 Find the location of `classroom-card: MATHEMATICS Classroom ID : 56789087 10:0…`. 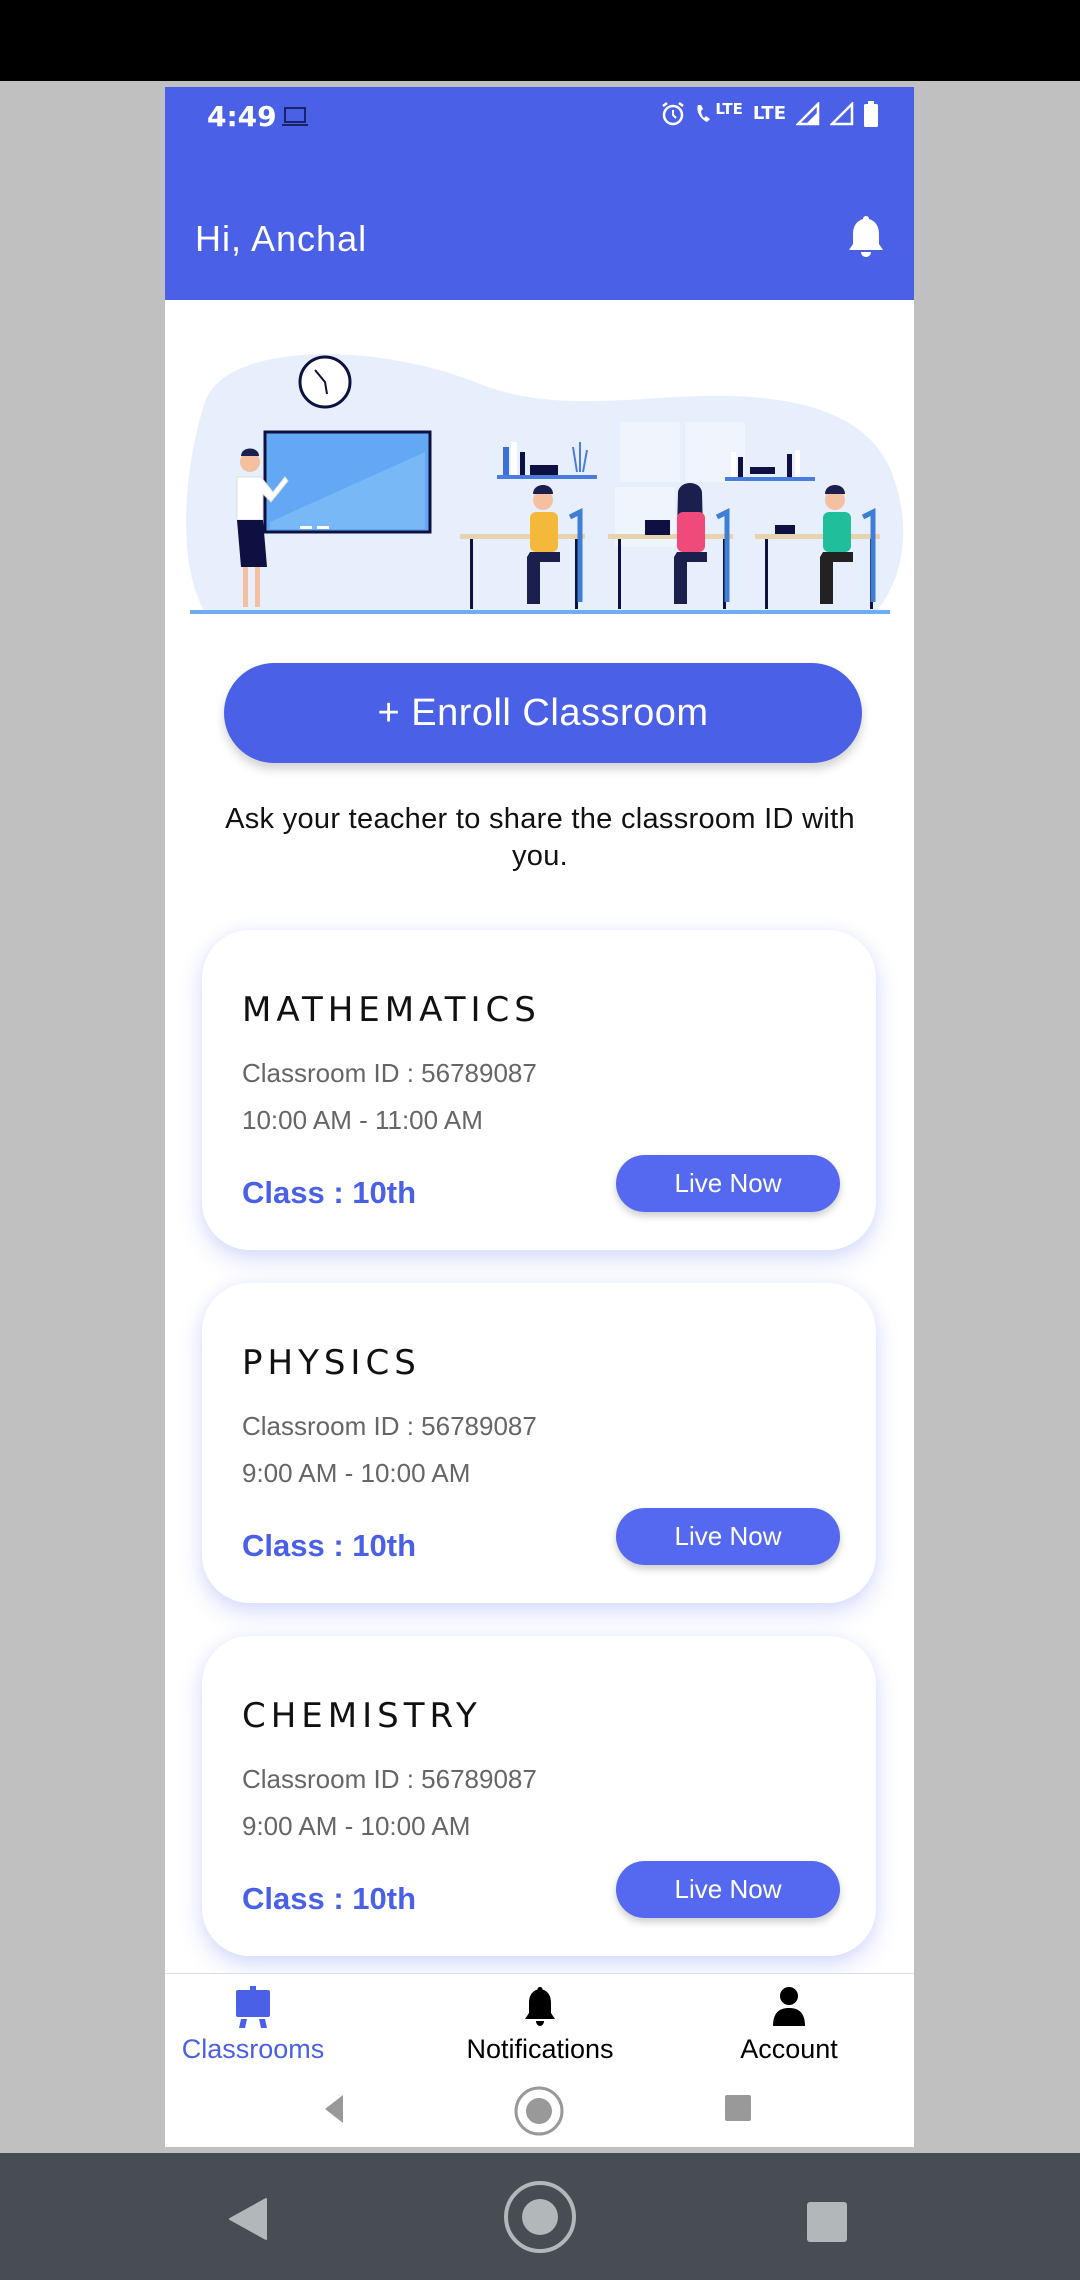

classroom-card: MATHEMATICS Classroom ID : 56789087 10:0… is located at coordinates (539, 1090).